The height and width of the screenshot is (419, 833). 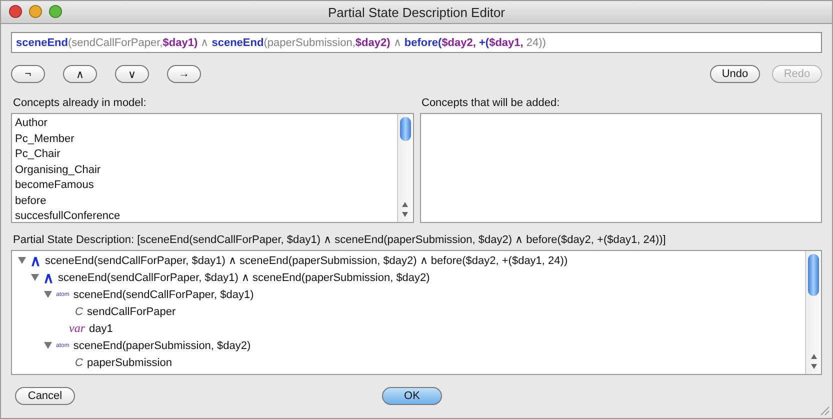 I want to click on close-button, so click(x=15, y=11).